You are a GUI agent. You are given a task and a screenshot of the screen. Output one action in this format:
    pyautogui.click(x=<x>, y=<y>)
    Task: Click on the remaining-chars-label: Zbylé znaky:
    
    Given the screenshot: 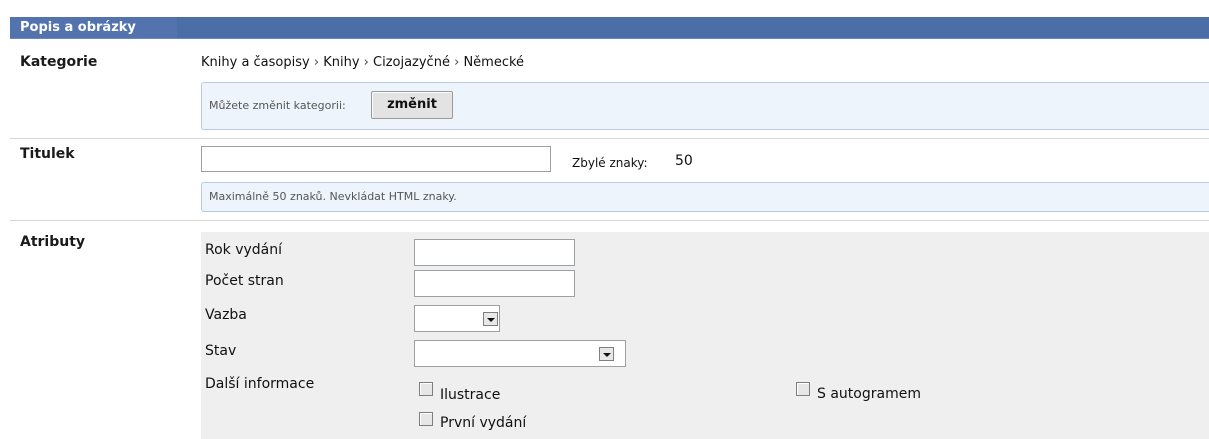 What is the action you would take?
    pyautogui.click(x=610, y=163)
    